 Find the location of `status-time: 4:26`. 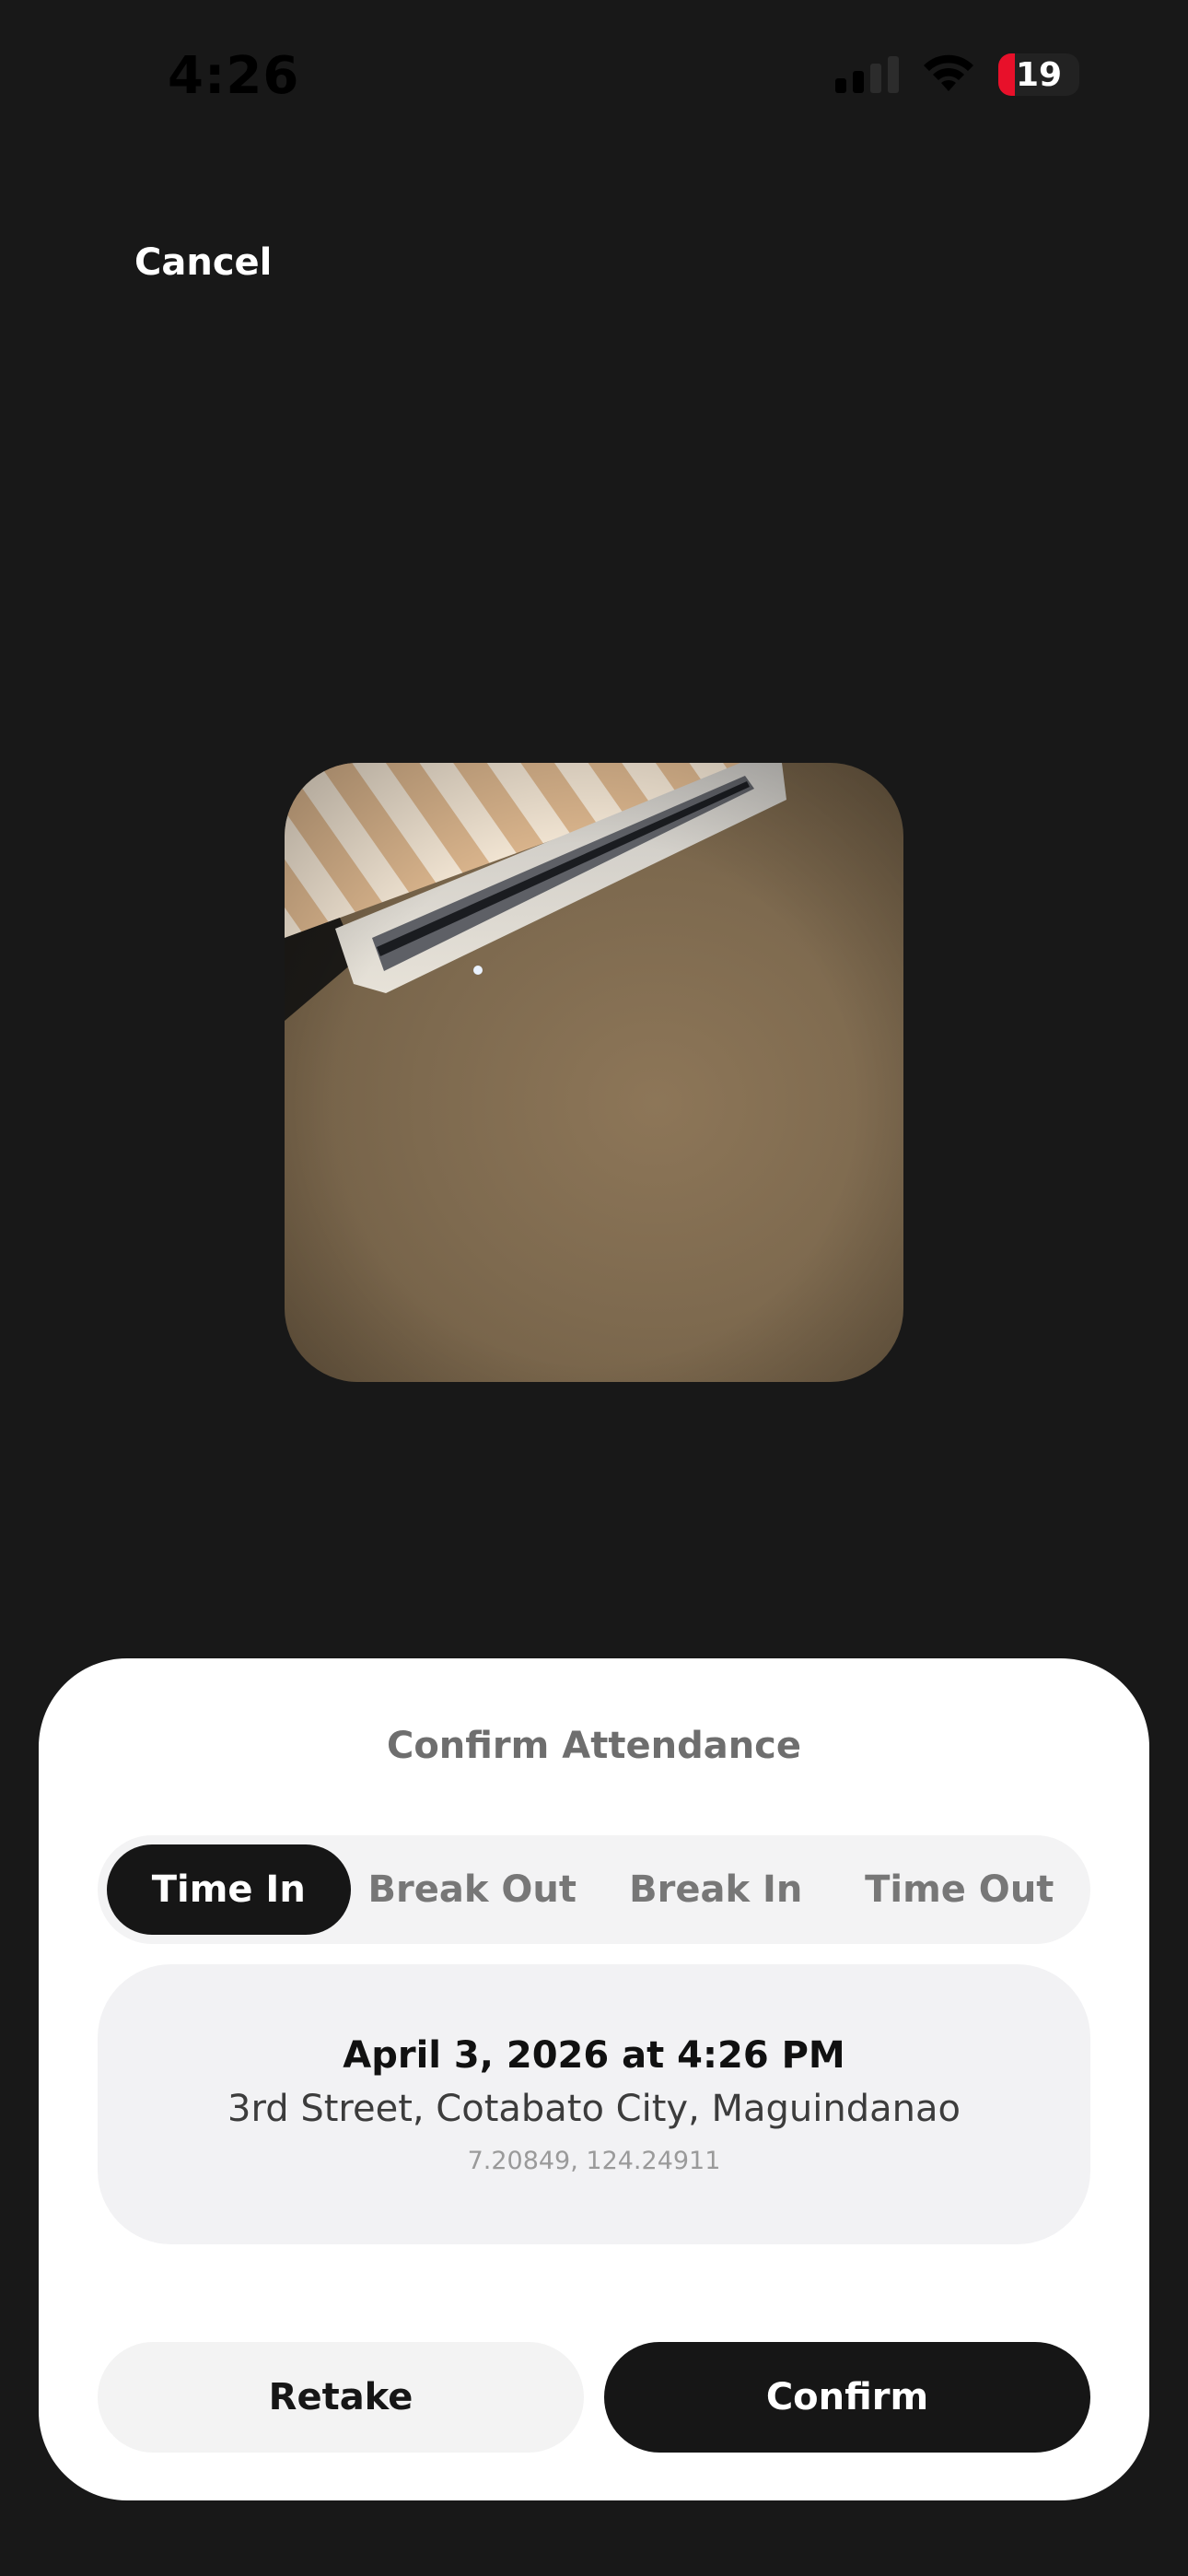

status-time: 4:26 is located at coordinates (234, 76).